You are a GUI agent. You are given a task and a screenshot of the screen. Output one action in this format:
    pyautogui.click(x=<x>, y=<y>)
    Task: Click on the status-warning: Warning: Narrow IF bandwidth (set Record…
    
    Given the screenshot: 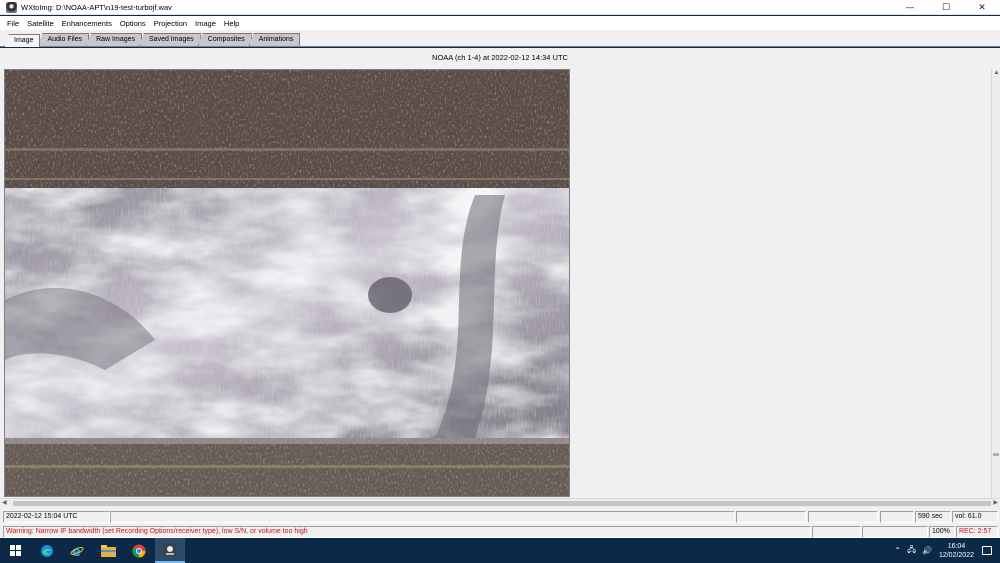 What is the action you would take?
    pyautogui.click(x=407, y=532)
    